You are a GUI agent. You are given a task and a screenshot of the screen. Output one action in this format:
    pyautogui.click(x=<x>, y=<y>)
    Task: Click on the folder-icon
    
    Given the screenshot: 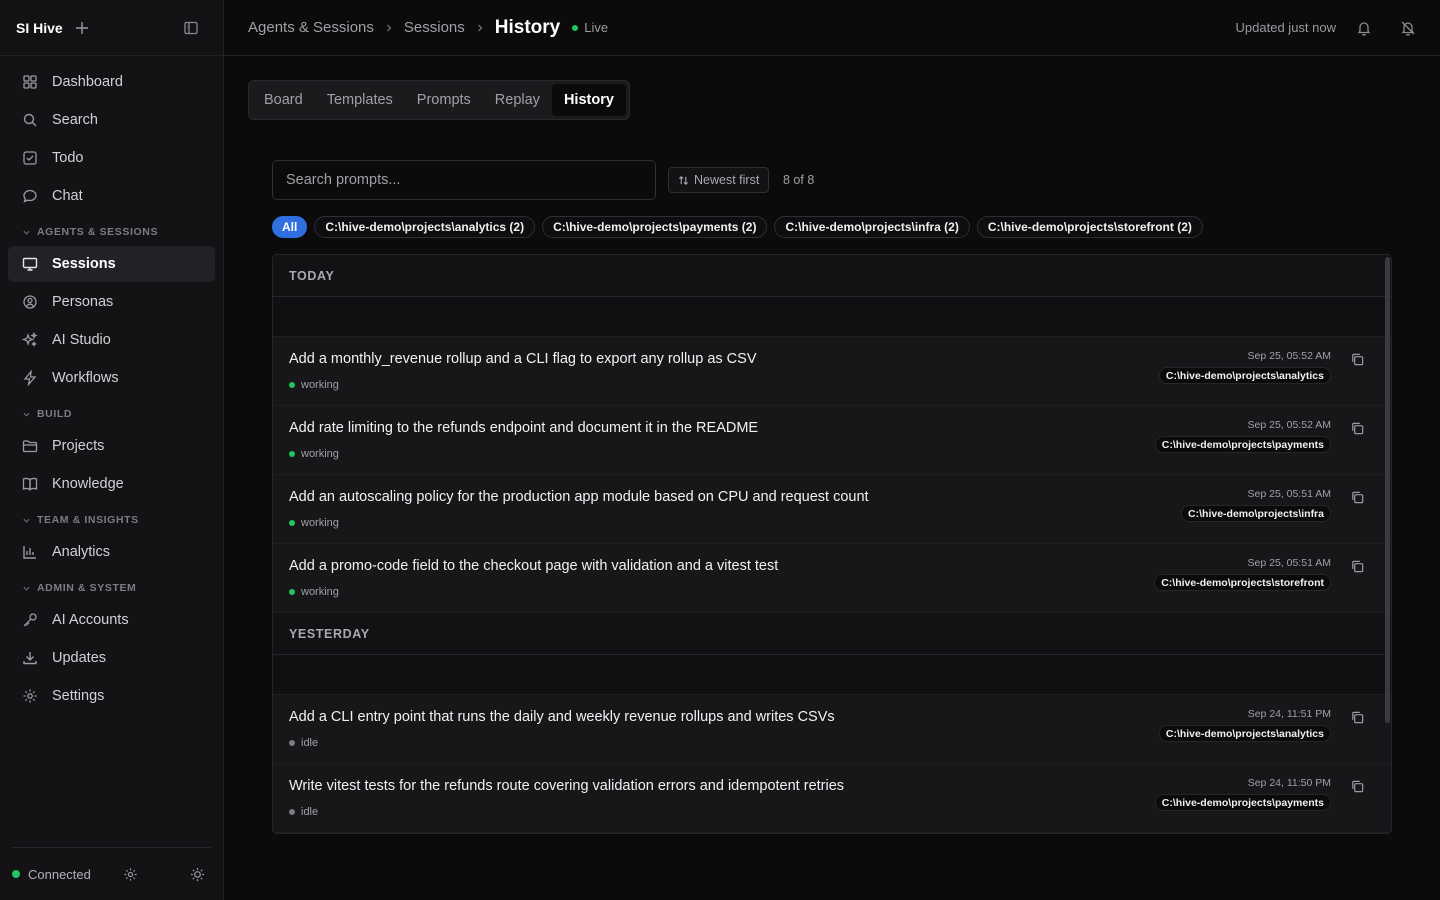 What is the action you would take?
    pyautogui.click(x=30, y=446)
    